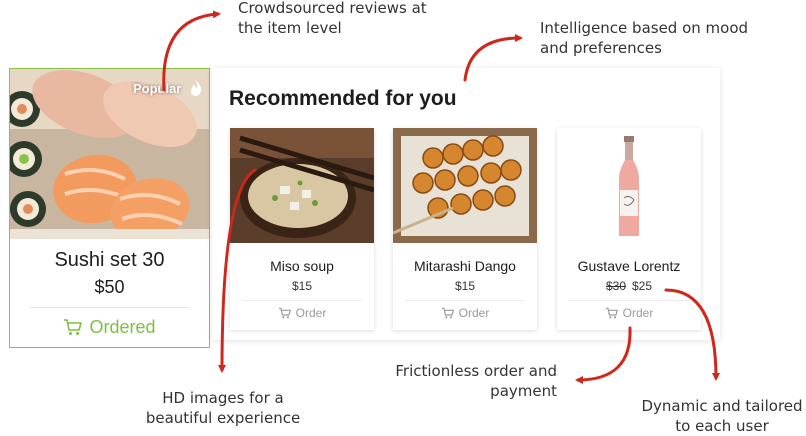  I want to click on annotation-reviews-line2: the item level, so click(290, 28).